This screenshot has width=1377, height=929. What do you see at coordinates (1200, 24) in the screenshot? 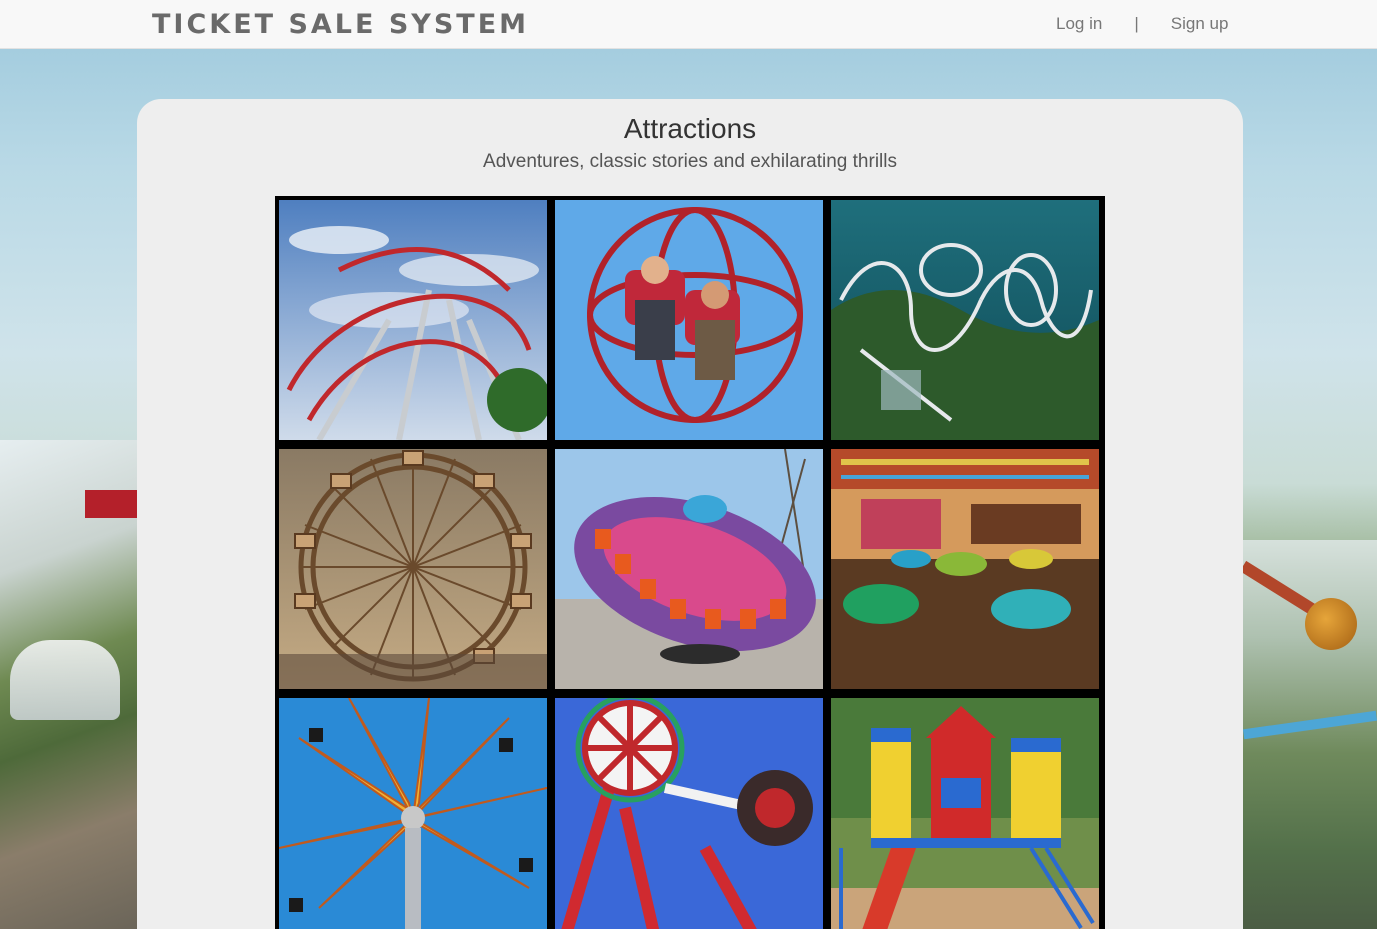
I see `signup-link: Sign up` at bounding box center [1200, 24].